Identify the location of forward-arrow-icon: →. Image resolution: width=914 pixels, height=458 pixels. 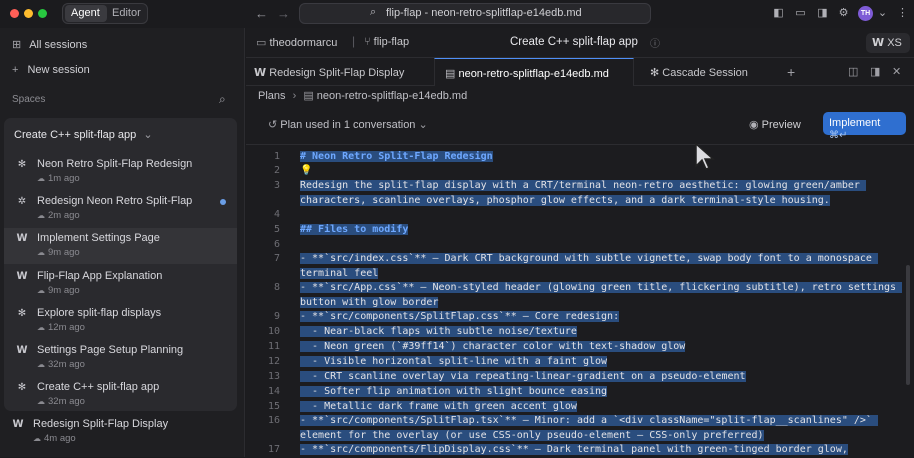
(283, 13).